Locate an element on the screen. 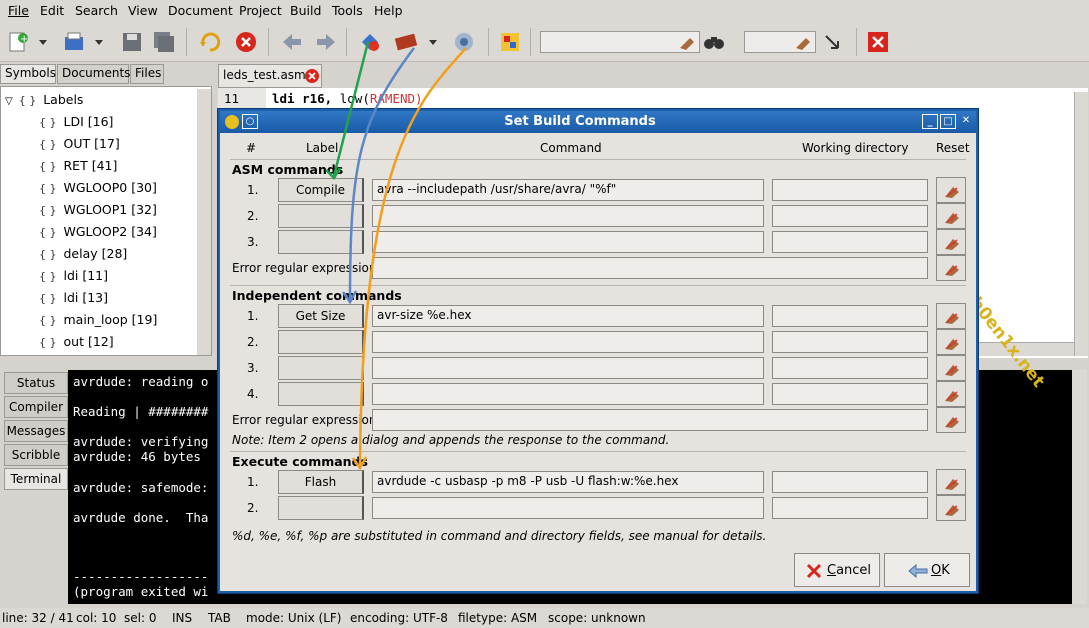 The height and width of the screenshot is (628, 1089). tree-item: { } out [12] is located at coordinates (76, 341).